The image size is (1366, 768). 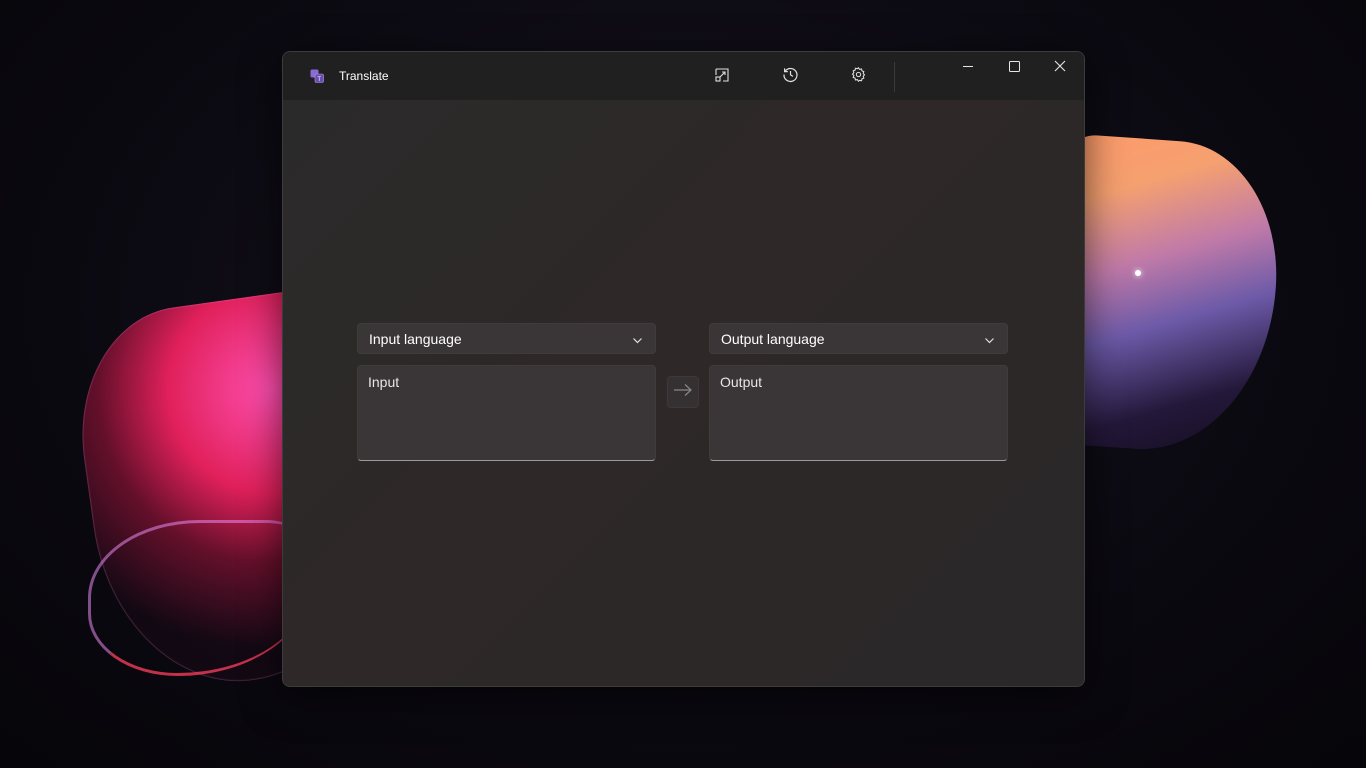 I want to click on close-icon, so click(x=1060, y=68).